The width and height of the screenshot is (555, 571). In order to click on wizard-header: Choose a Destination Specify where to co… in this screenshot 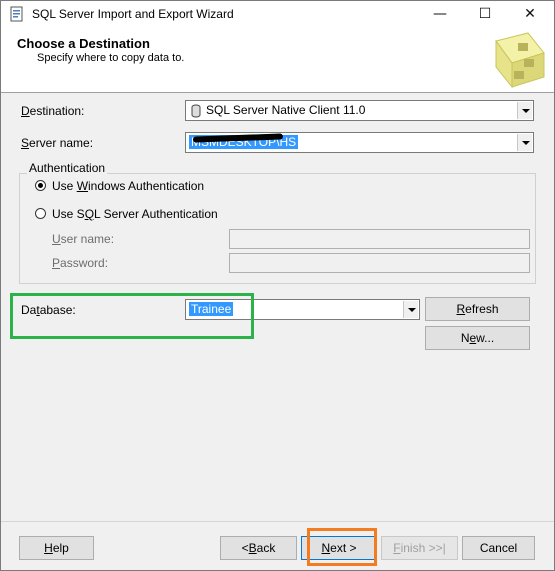, I will do `click(277, 60)`.